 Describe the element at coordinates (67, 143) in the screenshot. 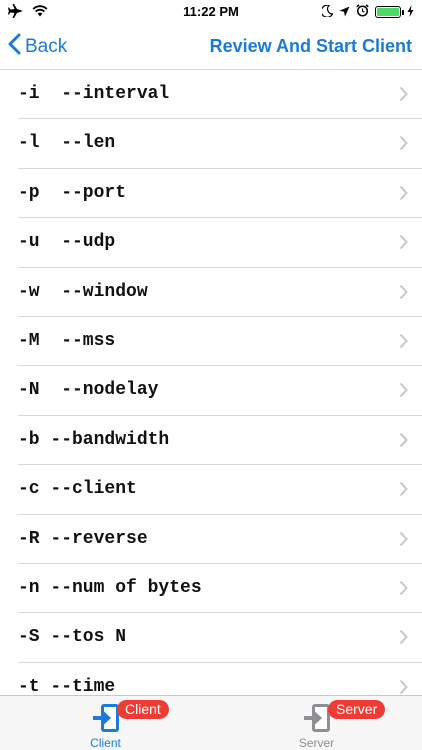

I see `option-label: -l --len` at that location.